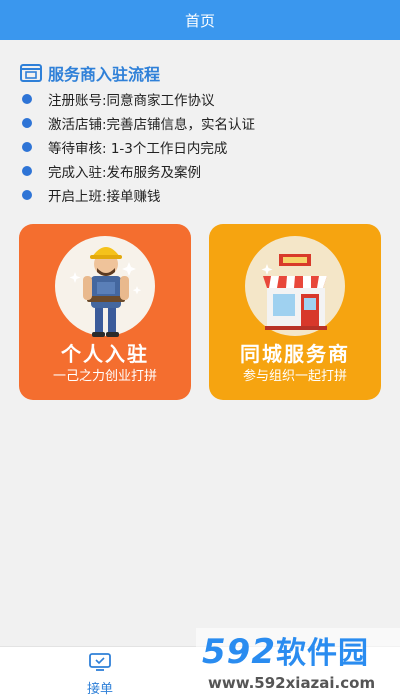  Describe the element at coordinates (295, 286) in the screenshot. I see `storefront-icon` at that location.